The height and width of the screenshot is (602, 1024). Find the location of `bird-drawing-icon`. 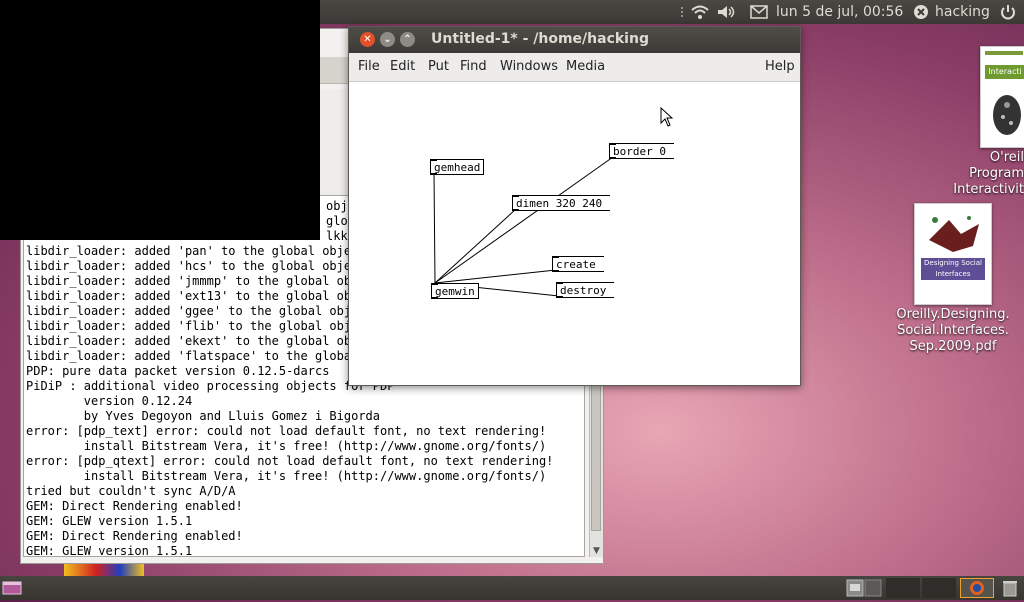

bird-drawing-icon is located at coordinates (954, 234).